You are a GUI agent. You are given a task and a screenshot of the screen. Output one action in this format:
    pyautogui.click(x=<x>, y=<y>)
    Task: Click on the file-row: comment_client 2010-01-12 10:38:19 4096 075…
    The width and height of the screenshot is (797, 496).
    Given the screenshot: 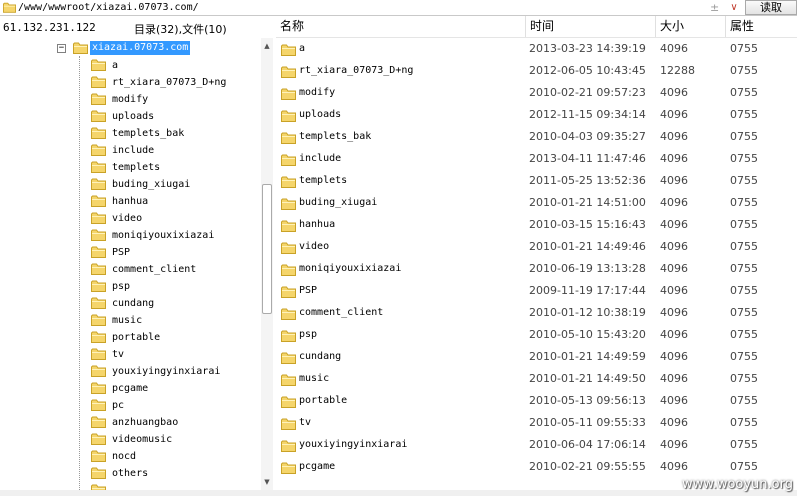 What is the action you would take?
    pyautogui.click(x=536, y=313)
    